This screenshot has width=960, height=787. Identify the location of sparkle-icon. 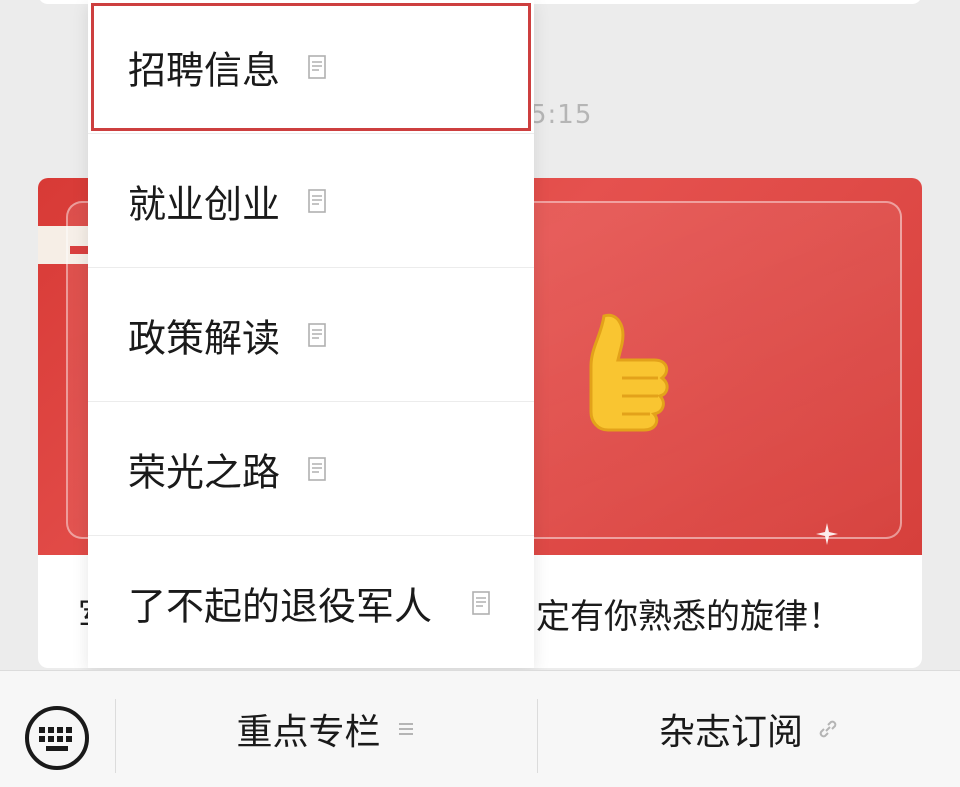
(827, 534).